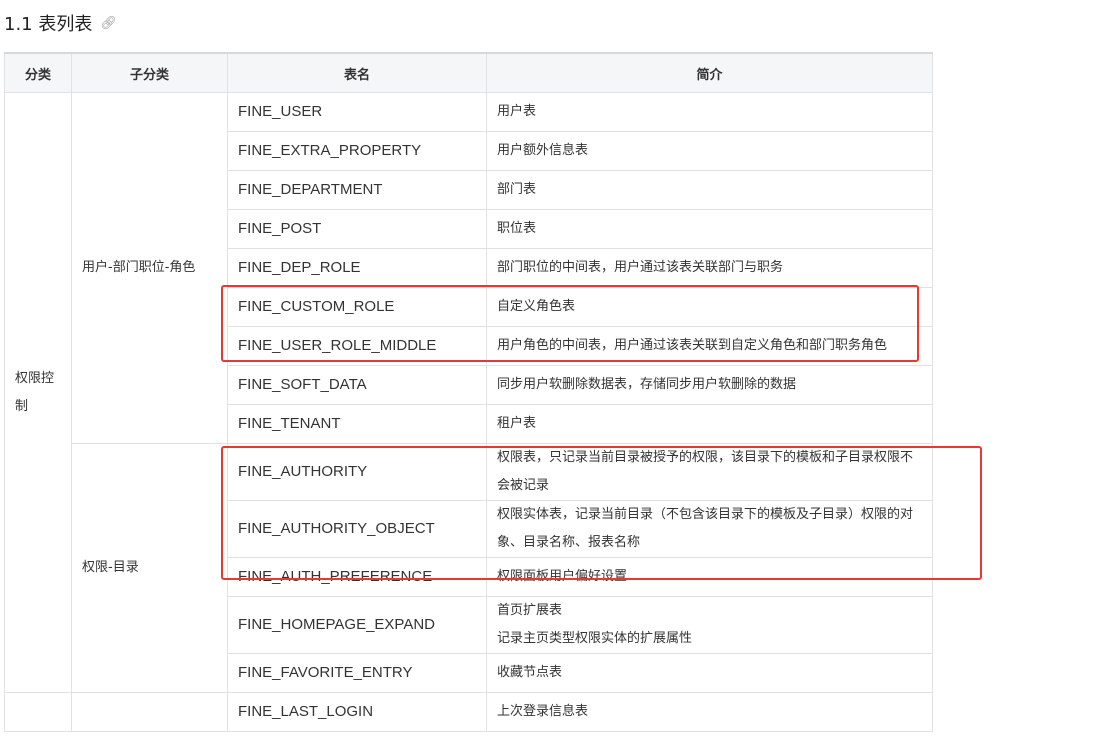 The width and height of the screenshot is (1102, 747). Describe the element at coordinates (357, 229) in the screenshot. I see `table-name-cell: FINE_POST` at that location.